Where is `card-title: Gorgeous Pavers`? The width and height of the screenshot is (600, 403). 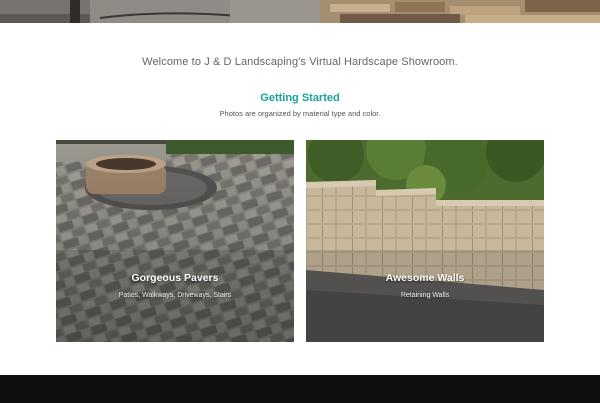 card-title: Gorgeous Pavers is located at coordinates (175, 278).